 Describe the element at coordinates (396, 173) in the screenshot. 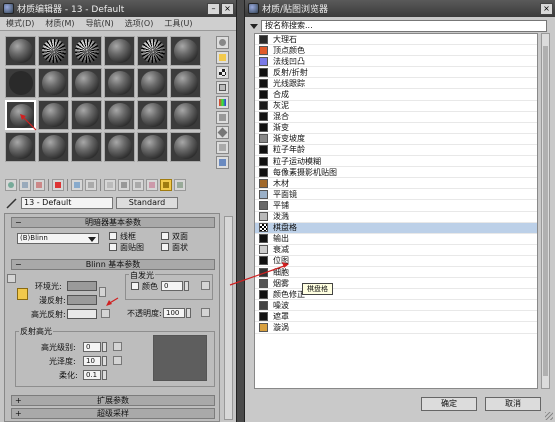

I see `map-list-item: 每像素摄影机贴图` at that location.